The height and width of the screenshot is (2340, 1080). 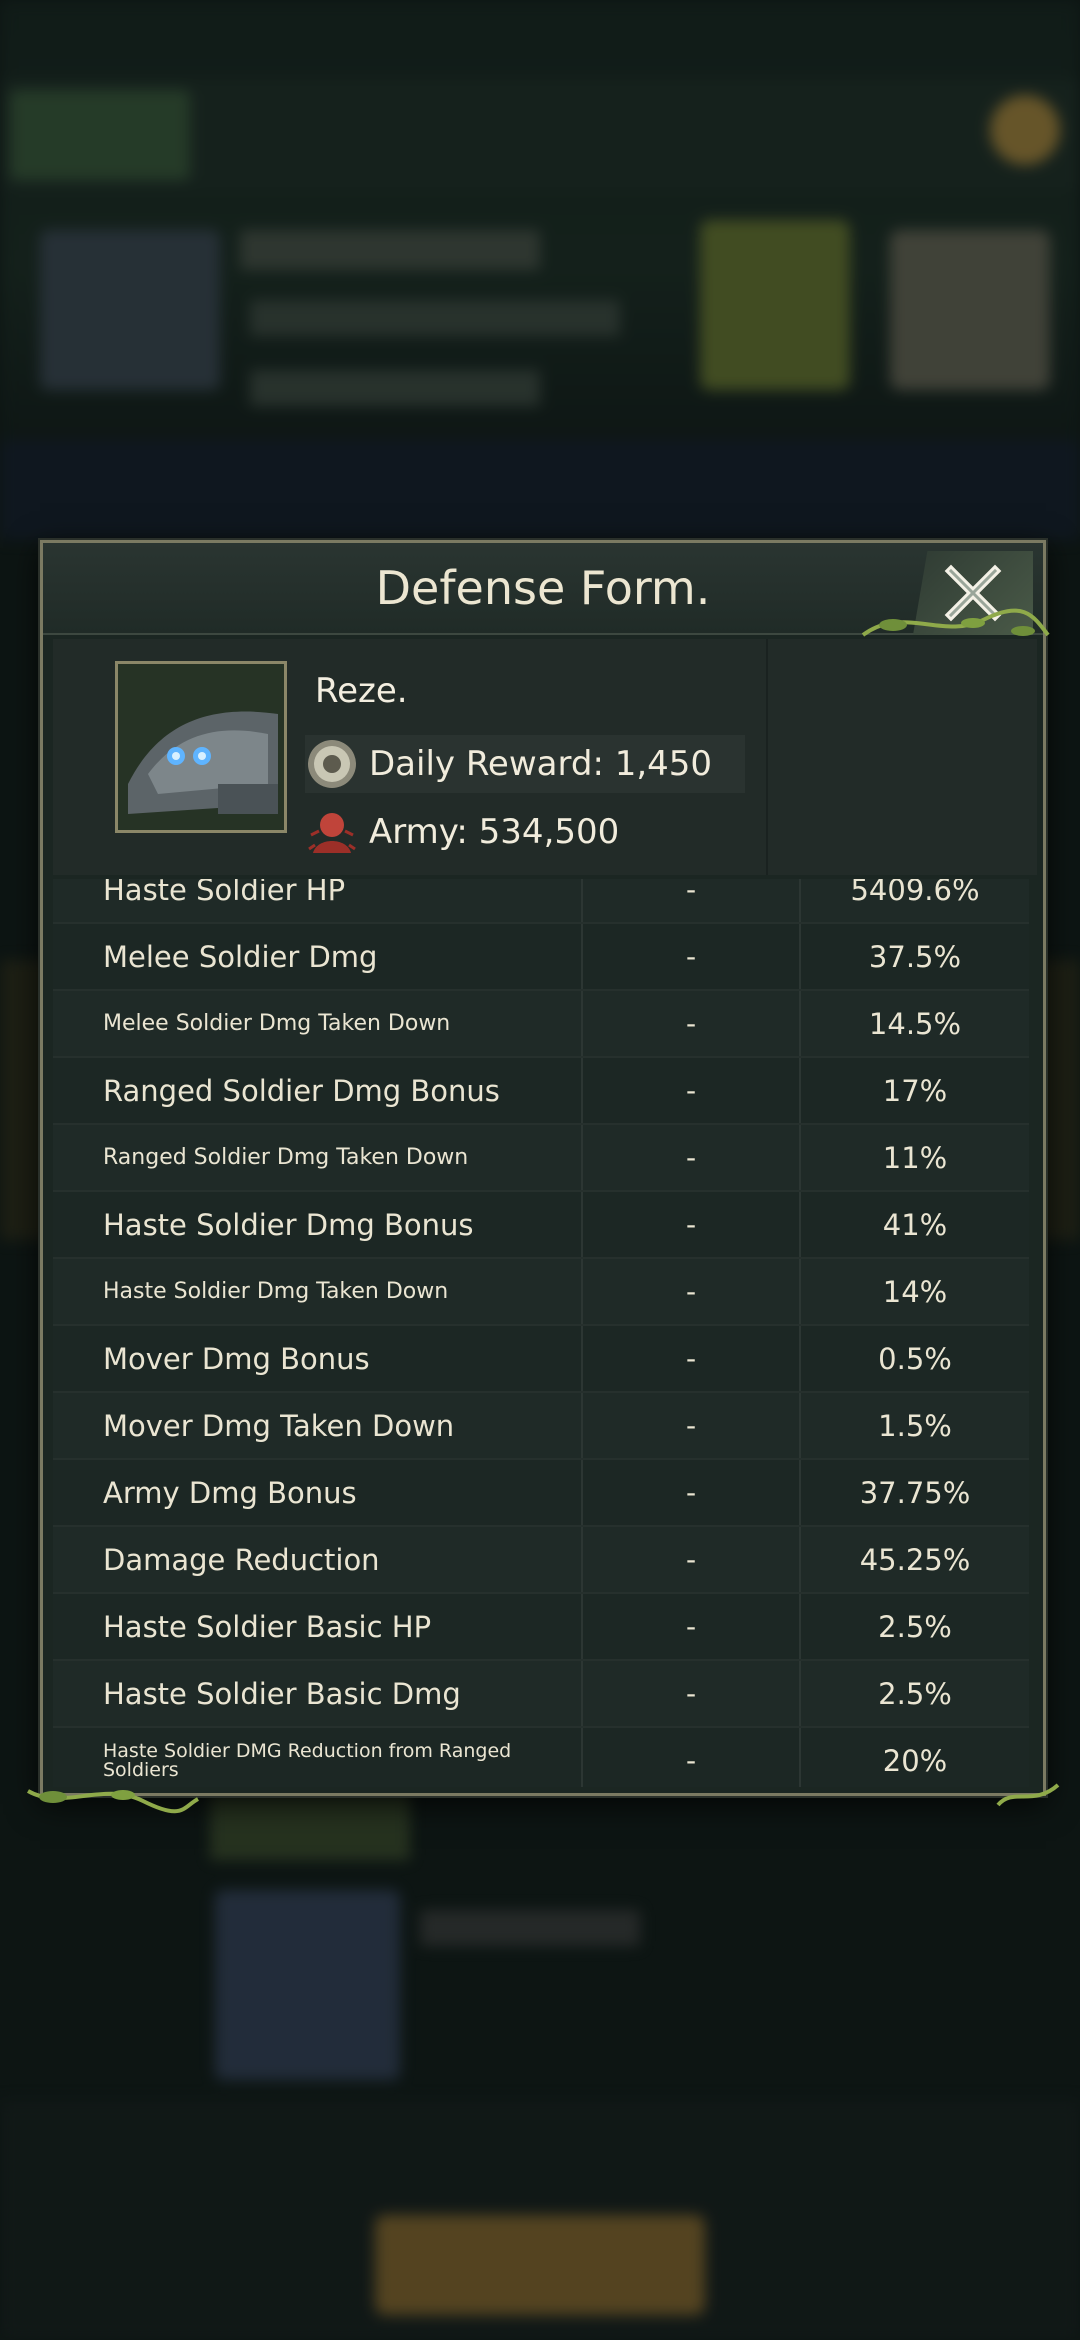 I want to click on stat-name: Haste Soldier HP, so click(x=318, y=900).